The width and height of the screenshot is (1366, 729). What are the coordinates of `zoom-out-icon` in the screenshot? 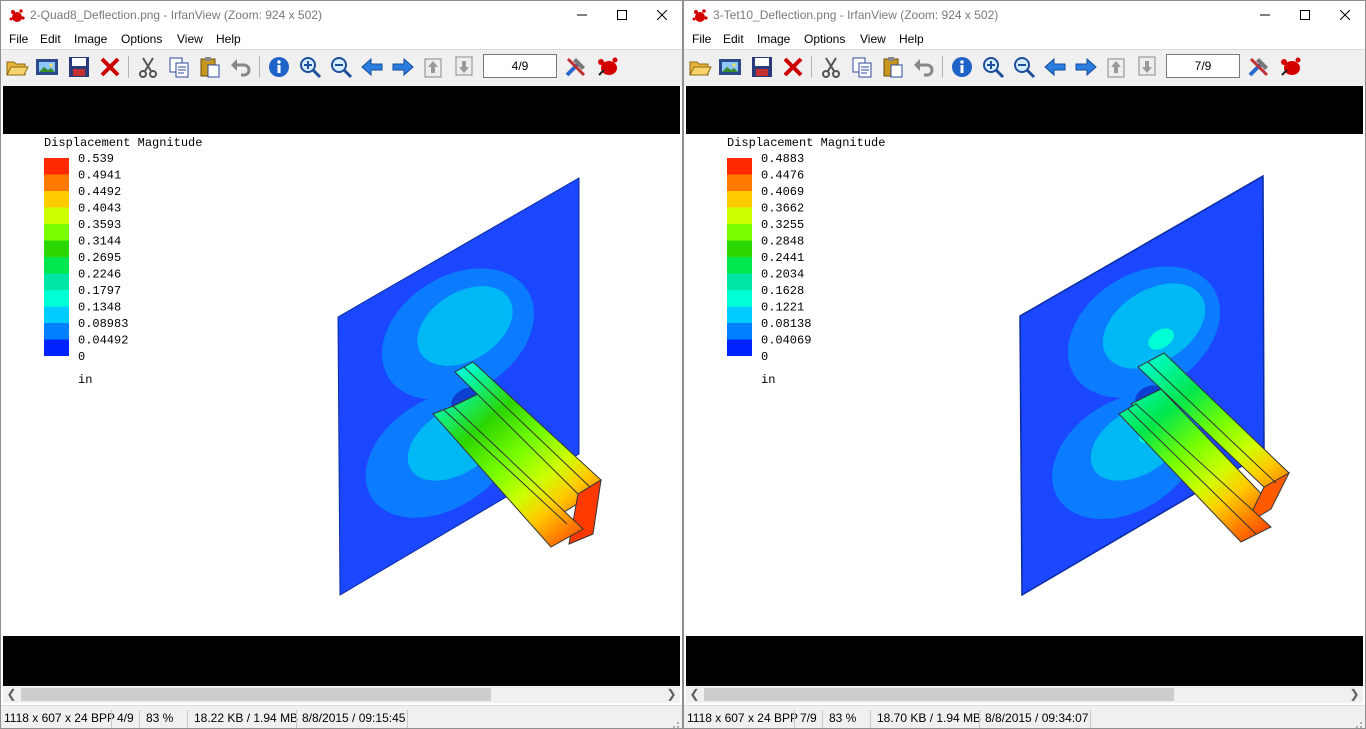 It's located at (1025, 68).